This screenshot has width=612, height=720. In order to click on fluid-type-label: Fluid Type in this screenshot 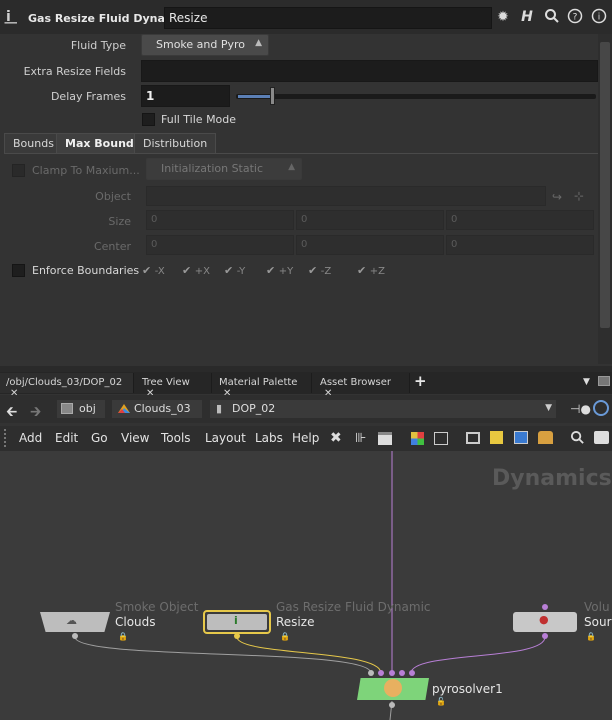, I will do `click(98, 45)`.